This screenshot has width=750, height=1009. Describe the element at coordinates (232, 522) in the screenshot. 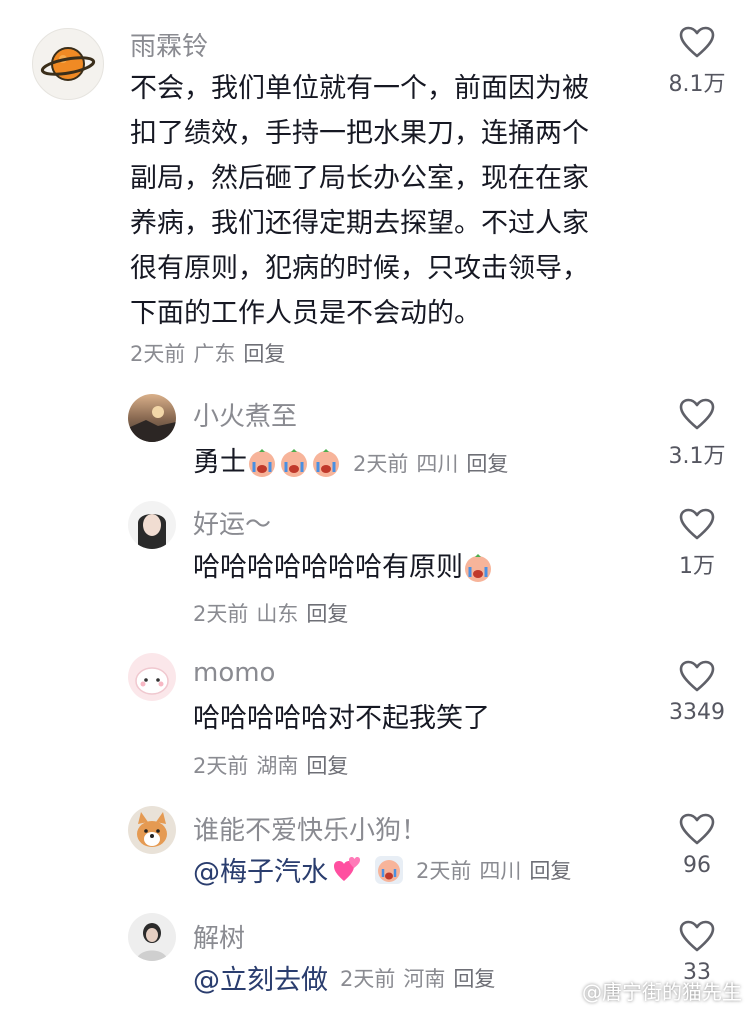

I see `username: 好运～` at that location.